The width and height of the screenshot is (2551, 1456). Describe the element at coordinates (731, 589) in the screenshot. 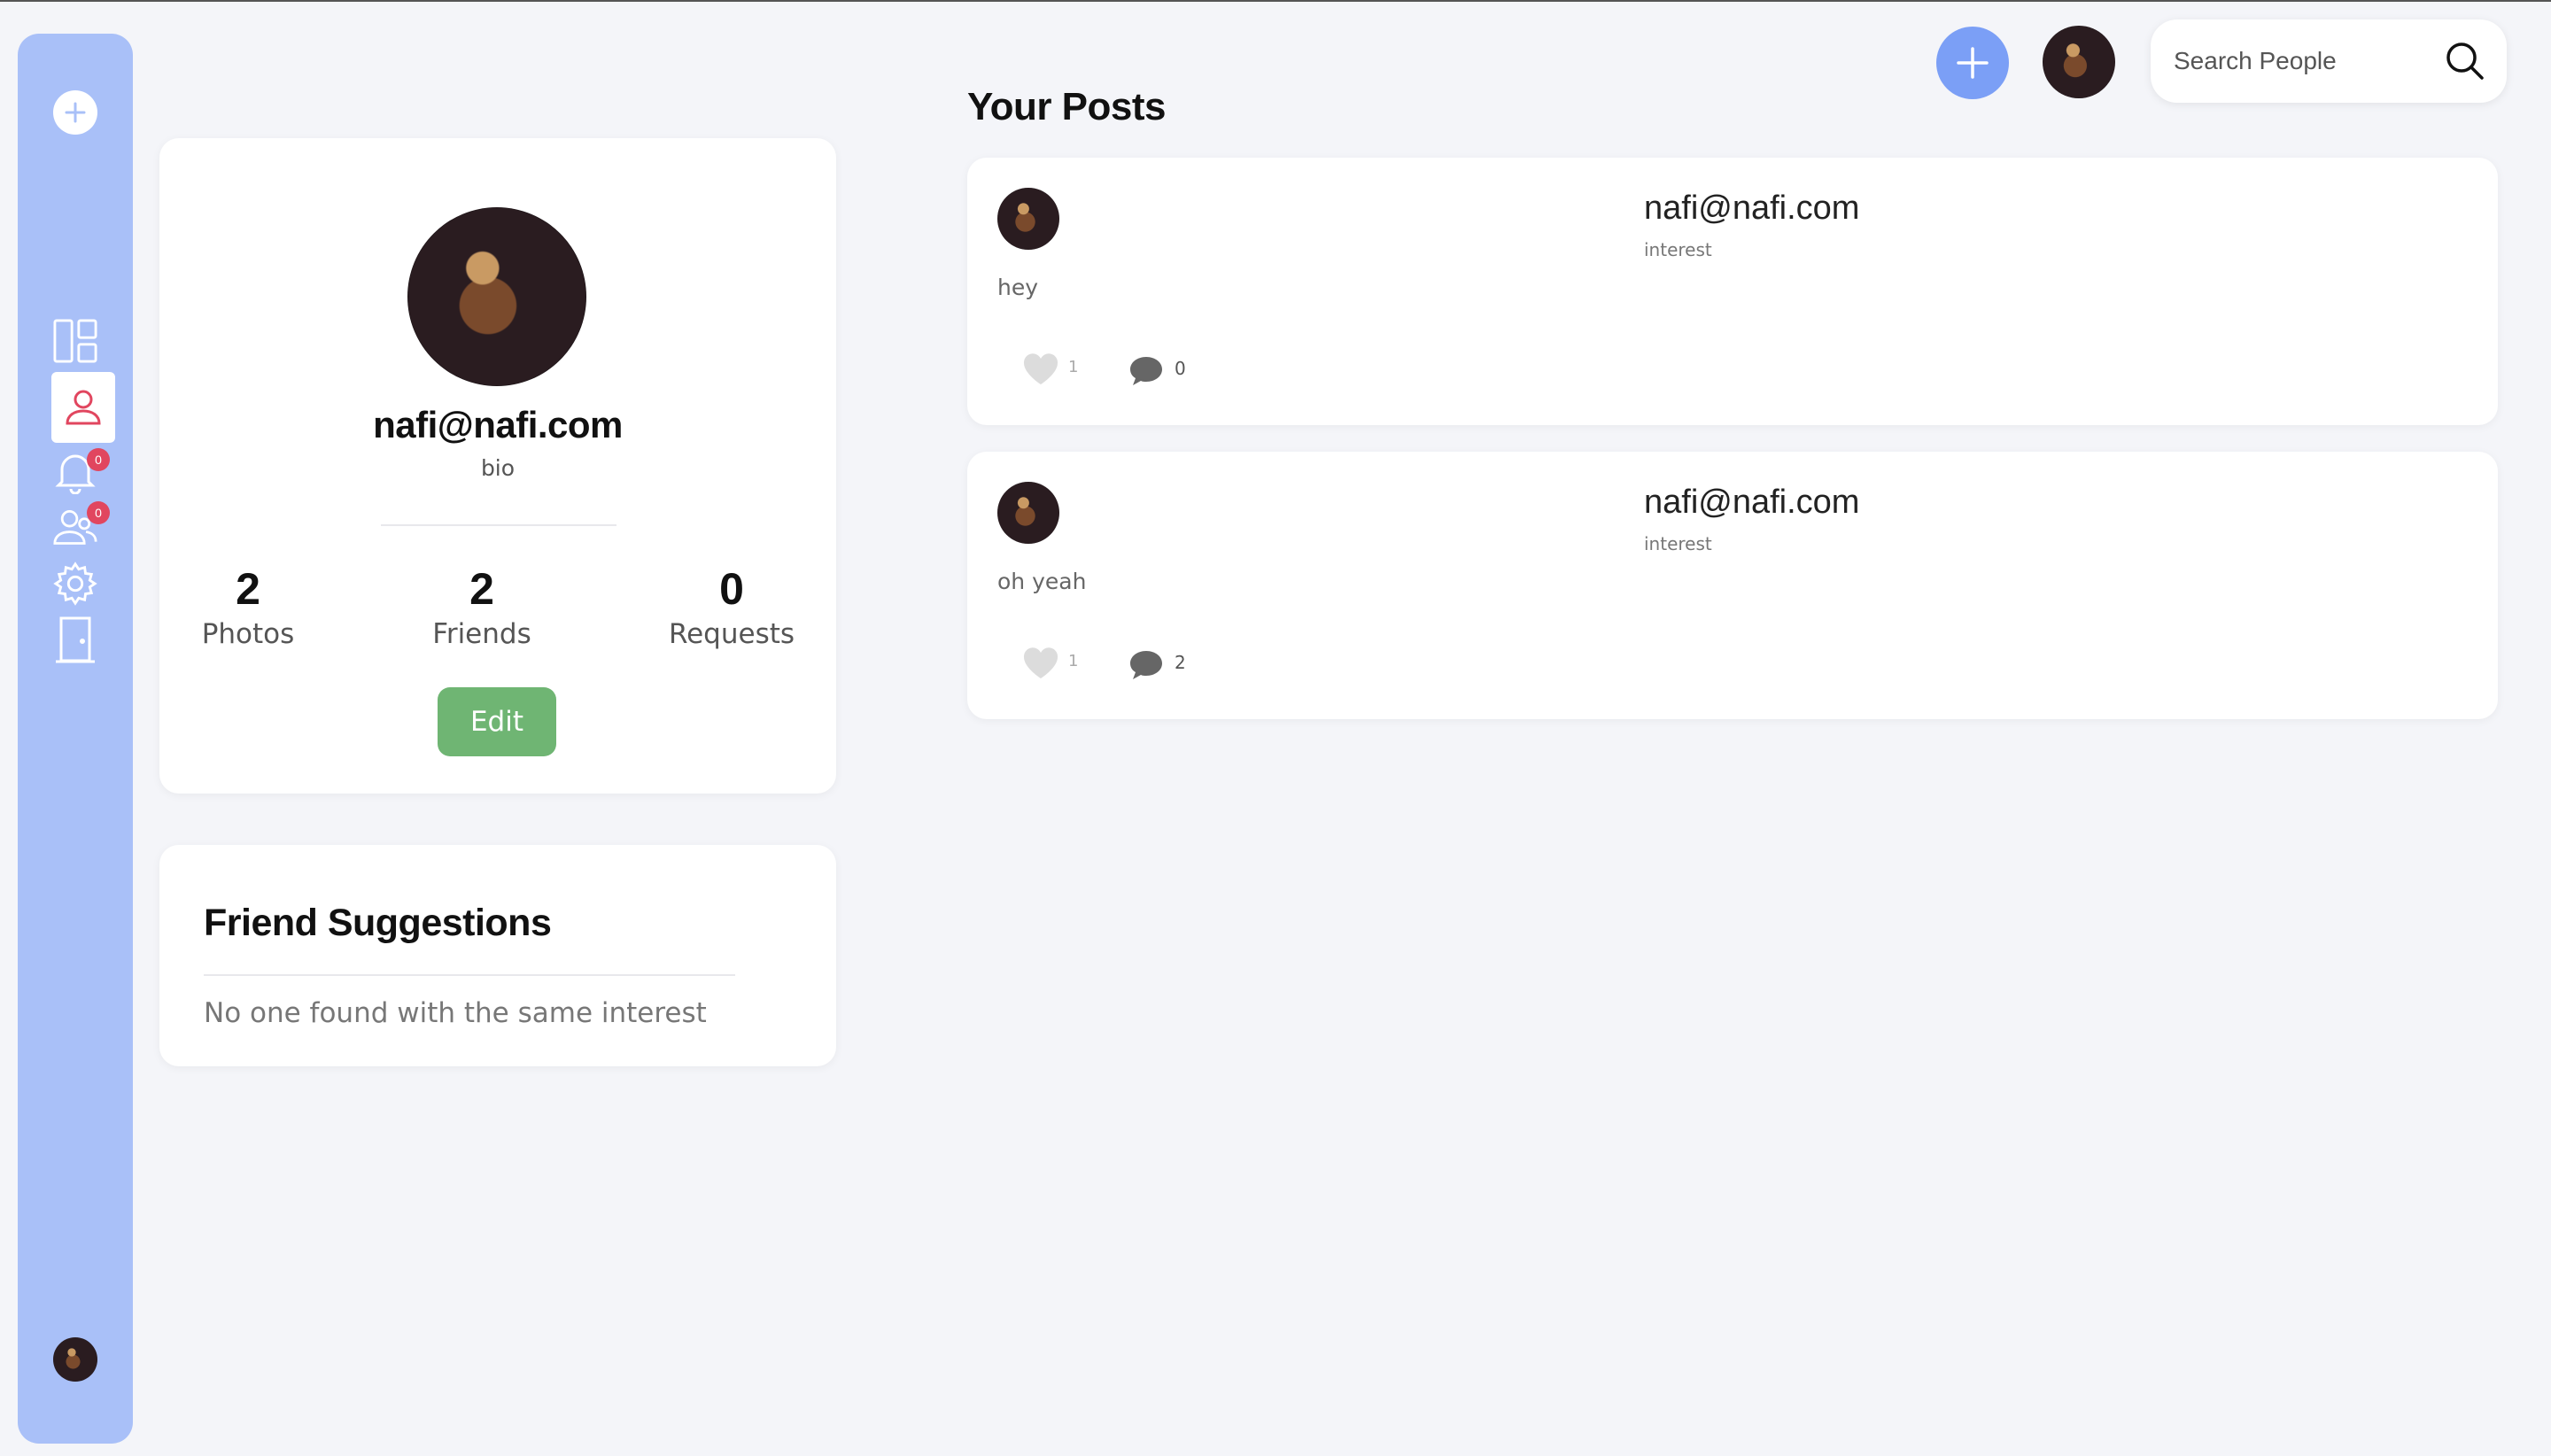

I see `stat-requests-value: 0` at that location.